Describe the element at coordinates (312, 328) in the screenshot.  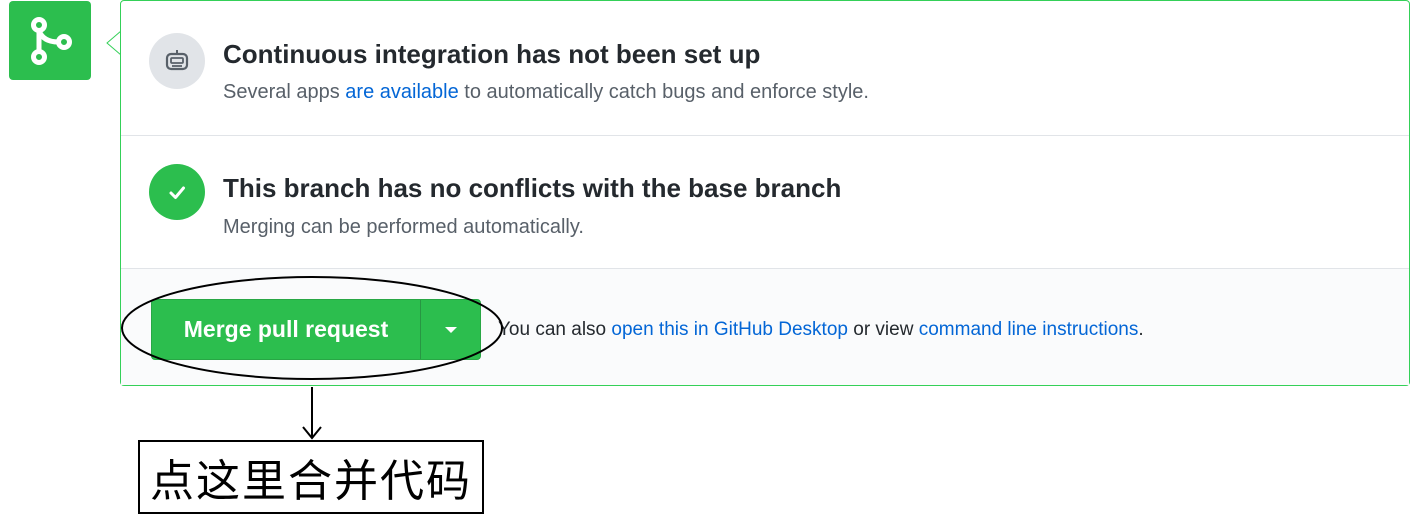
I see `highlight-ellipse` at that location.